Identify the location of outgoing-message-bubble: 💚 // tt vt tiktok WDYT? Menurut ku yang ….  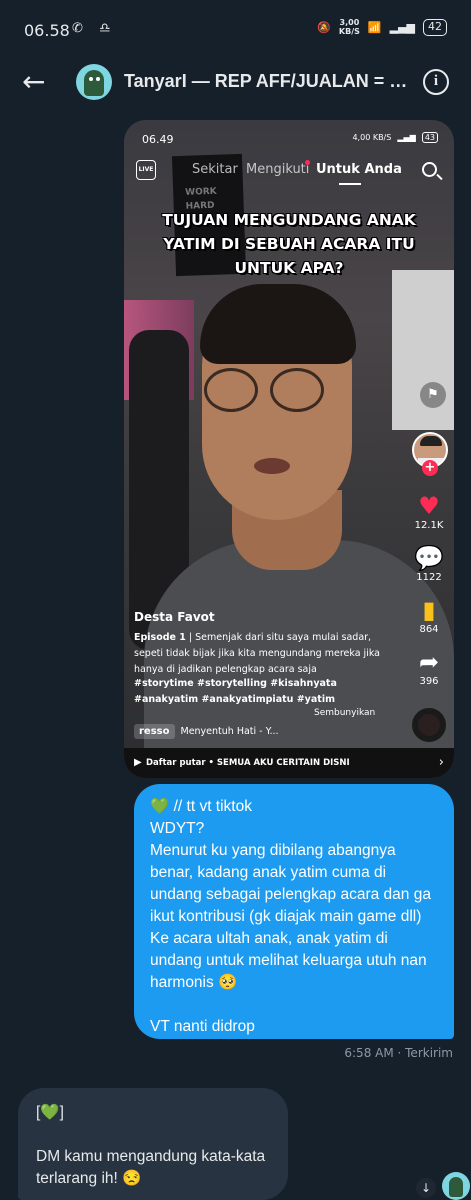
(294, 911).